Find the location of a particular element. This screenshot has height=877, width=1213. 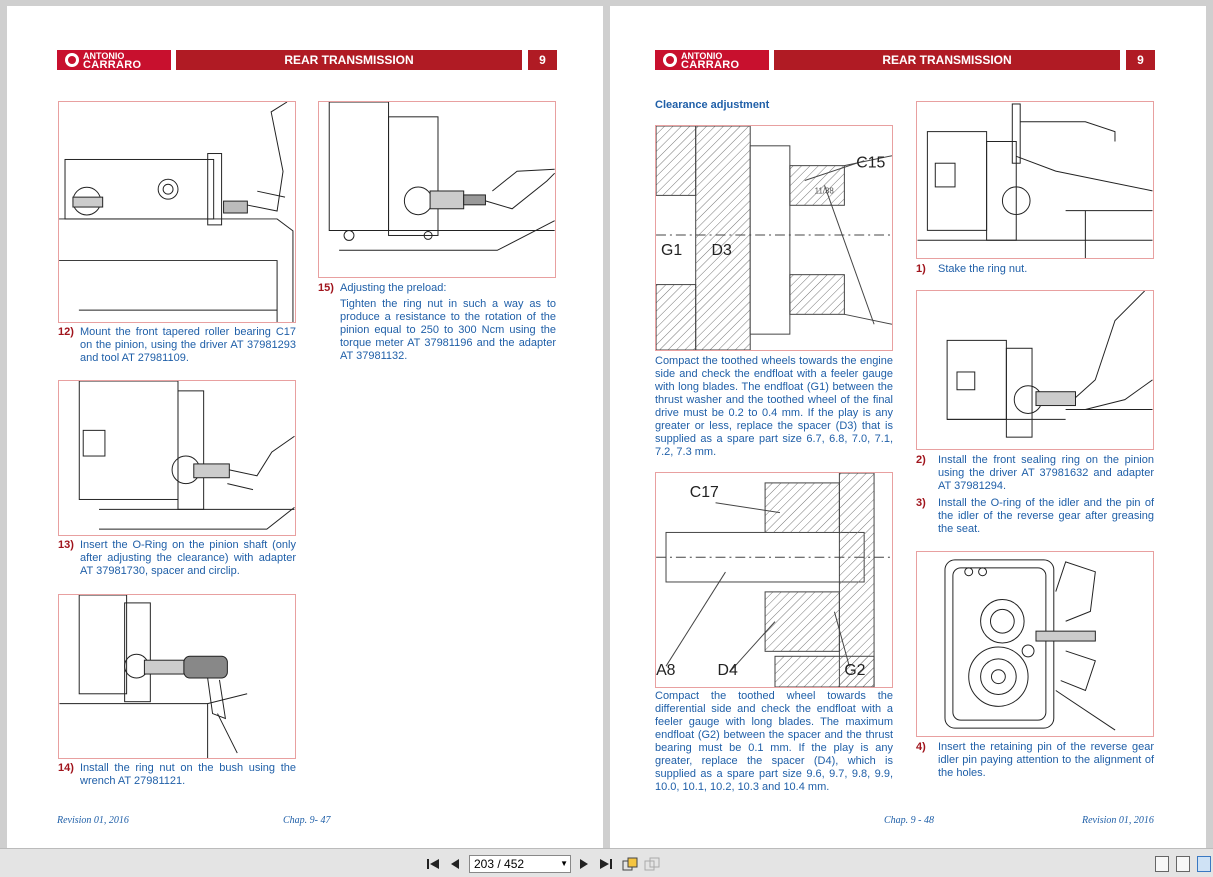

fit-icon is located at coordinates (652, 864).